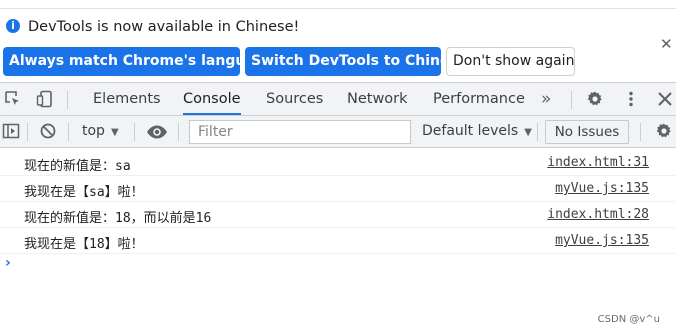 The width and height of the screenshot is (676, 334). Describe the element at coordinates (127, 99) in the screenshot. I see `tab-elements: Elements` at that location.